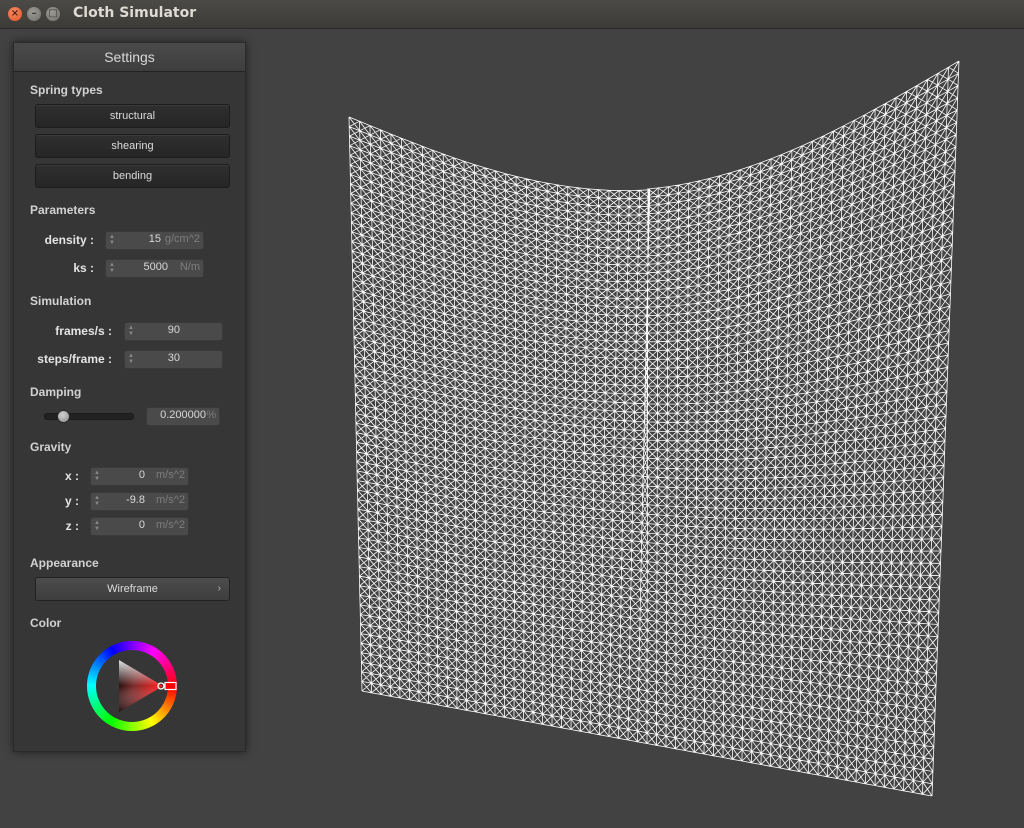 This screenshot has width=1024, height=828. What do you see at coordinates (56, 392) in the screenshot?
I see `damping-heading: Damping` at bounding box center [56, 392].